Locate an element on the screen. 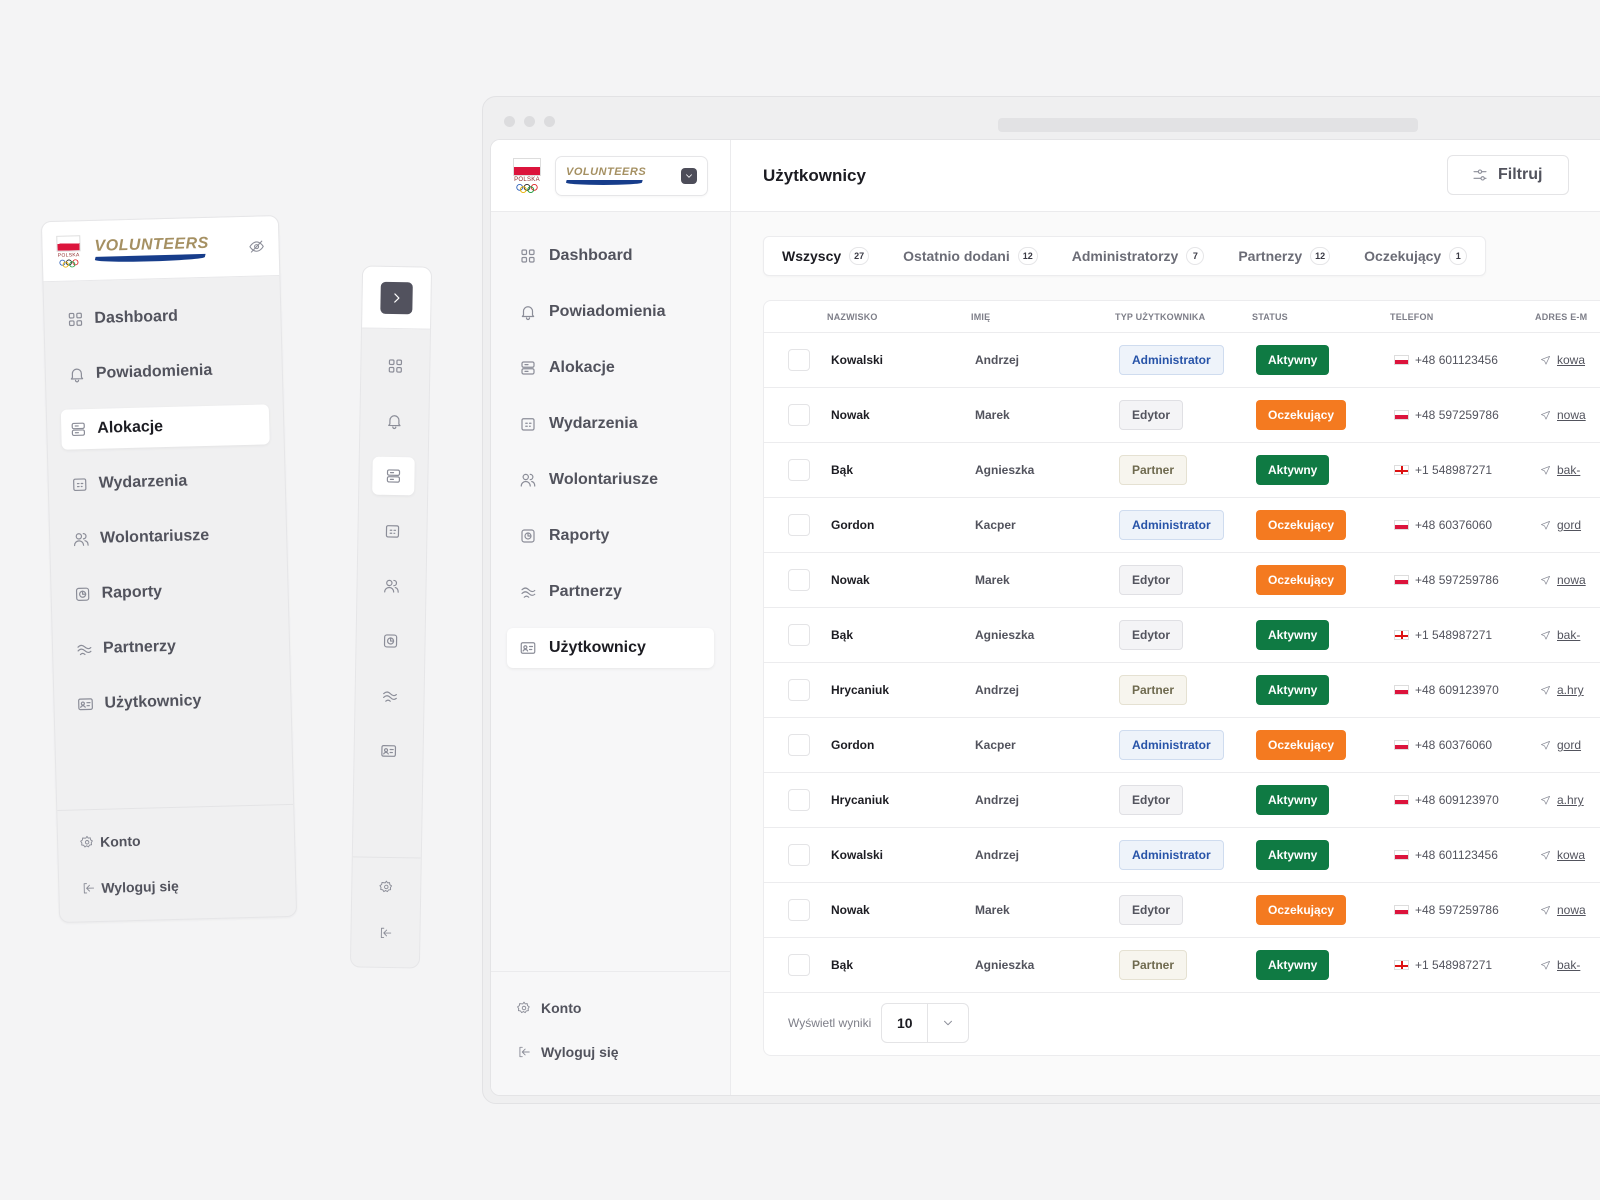 This screenshot has height=1200, width=1600. col-surname: NAZWISKO is located at coordinates (852, 317).